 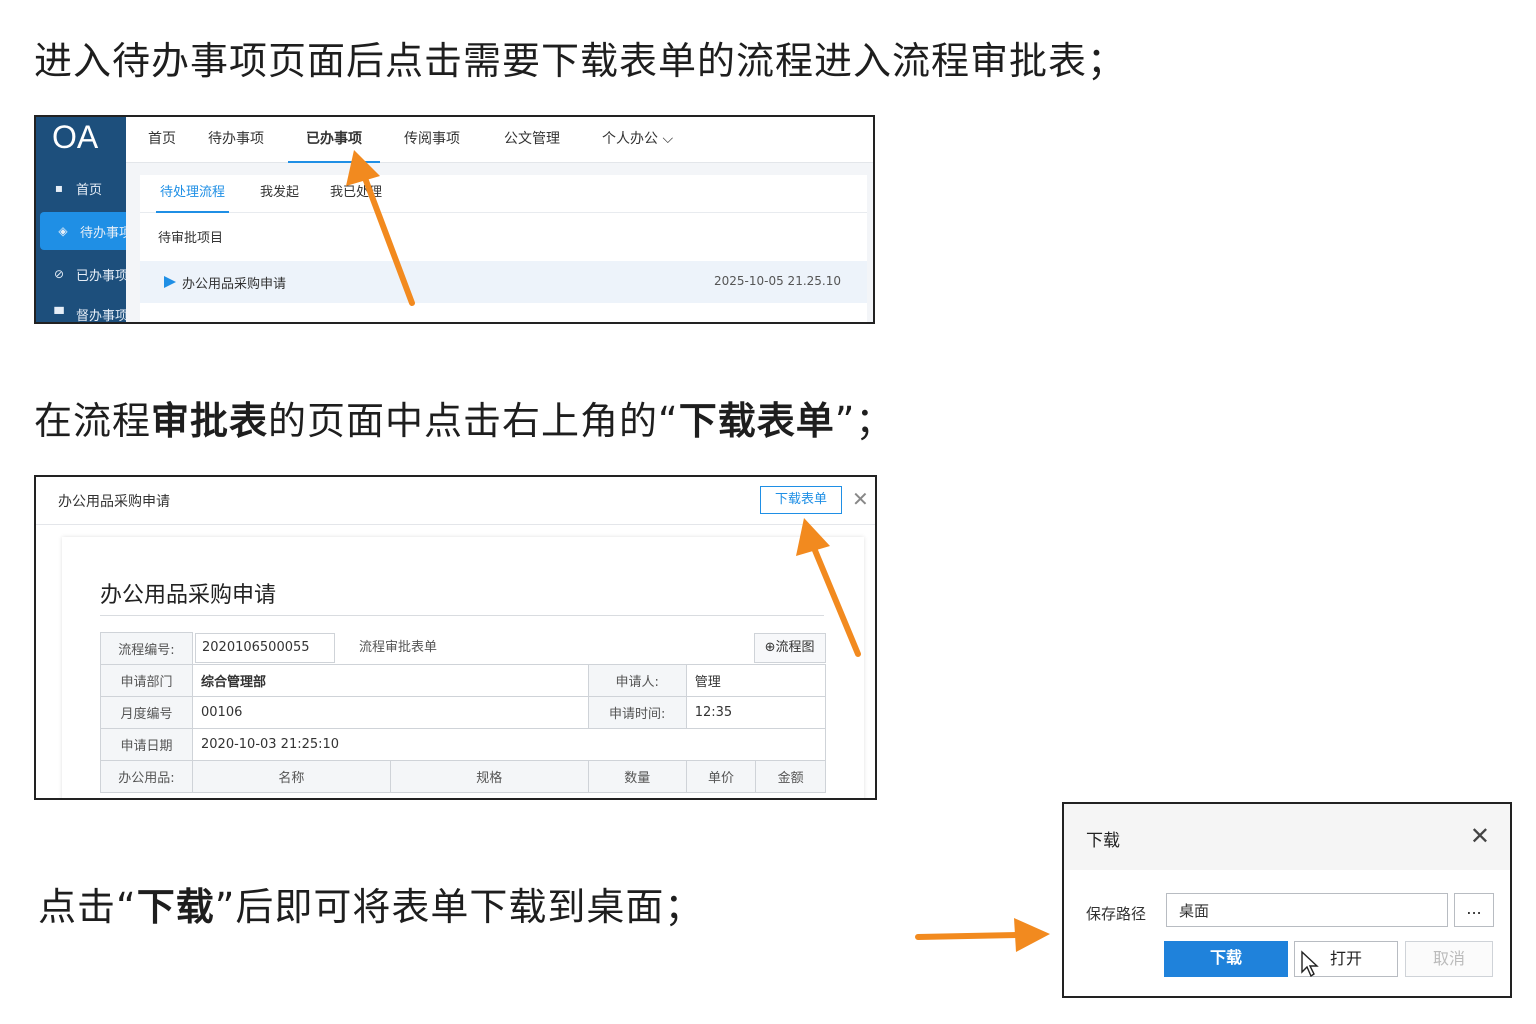 I want to click on row-value: 2020-10-03 21:25:10, so click(x=509, y=744).